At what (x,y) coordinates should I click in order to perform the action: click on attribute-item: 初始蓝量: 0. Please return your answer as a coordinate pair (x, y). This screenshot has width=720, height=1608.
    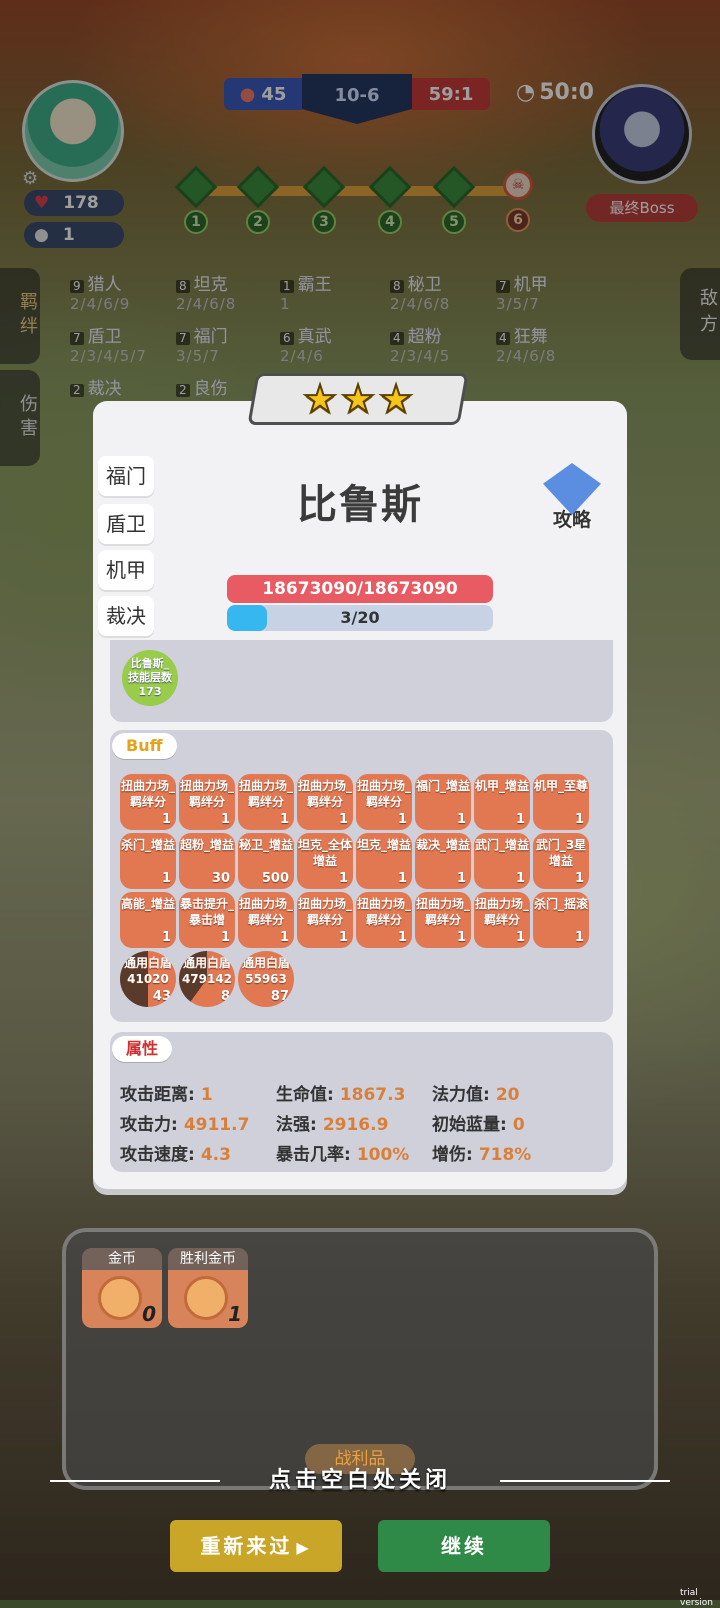
    Looking at the image, I should click on (478, 1122).